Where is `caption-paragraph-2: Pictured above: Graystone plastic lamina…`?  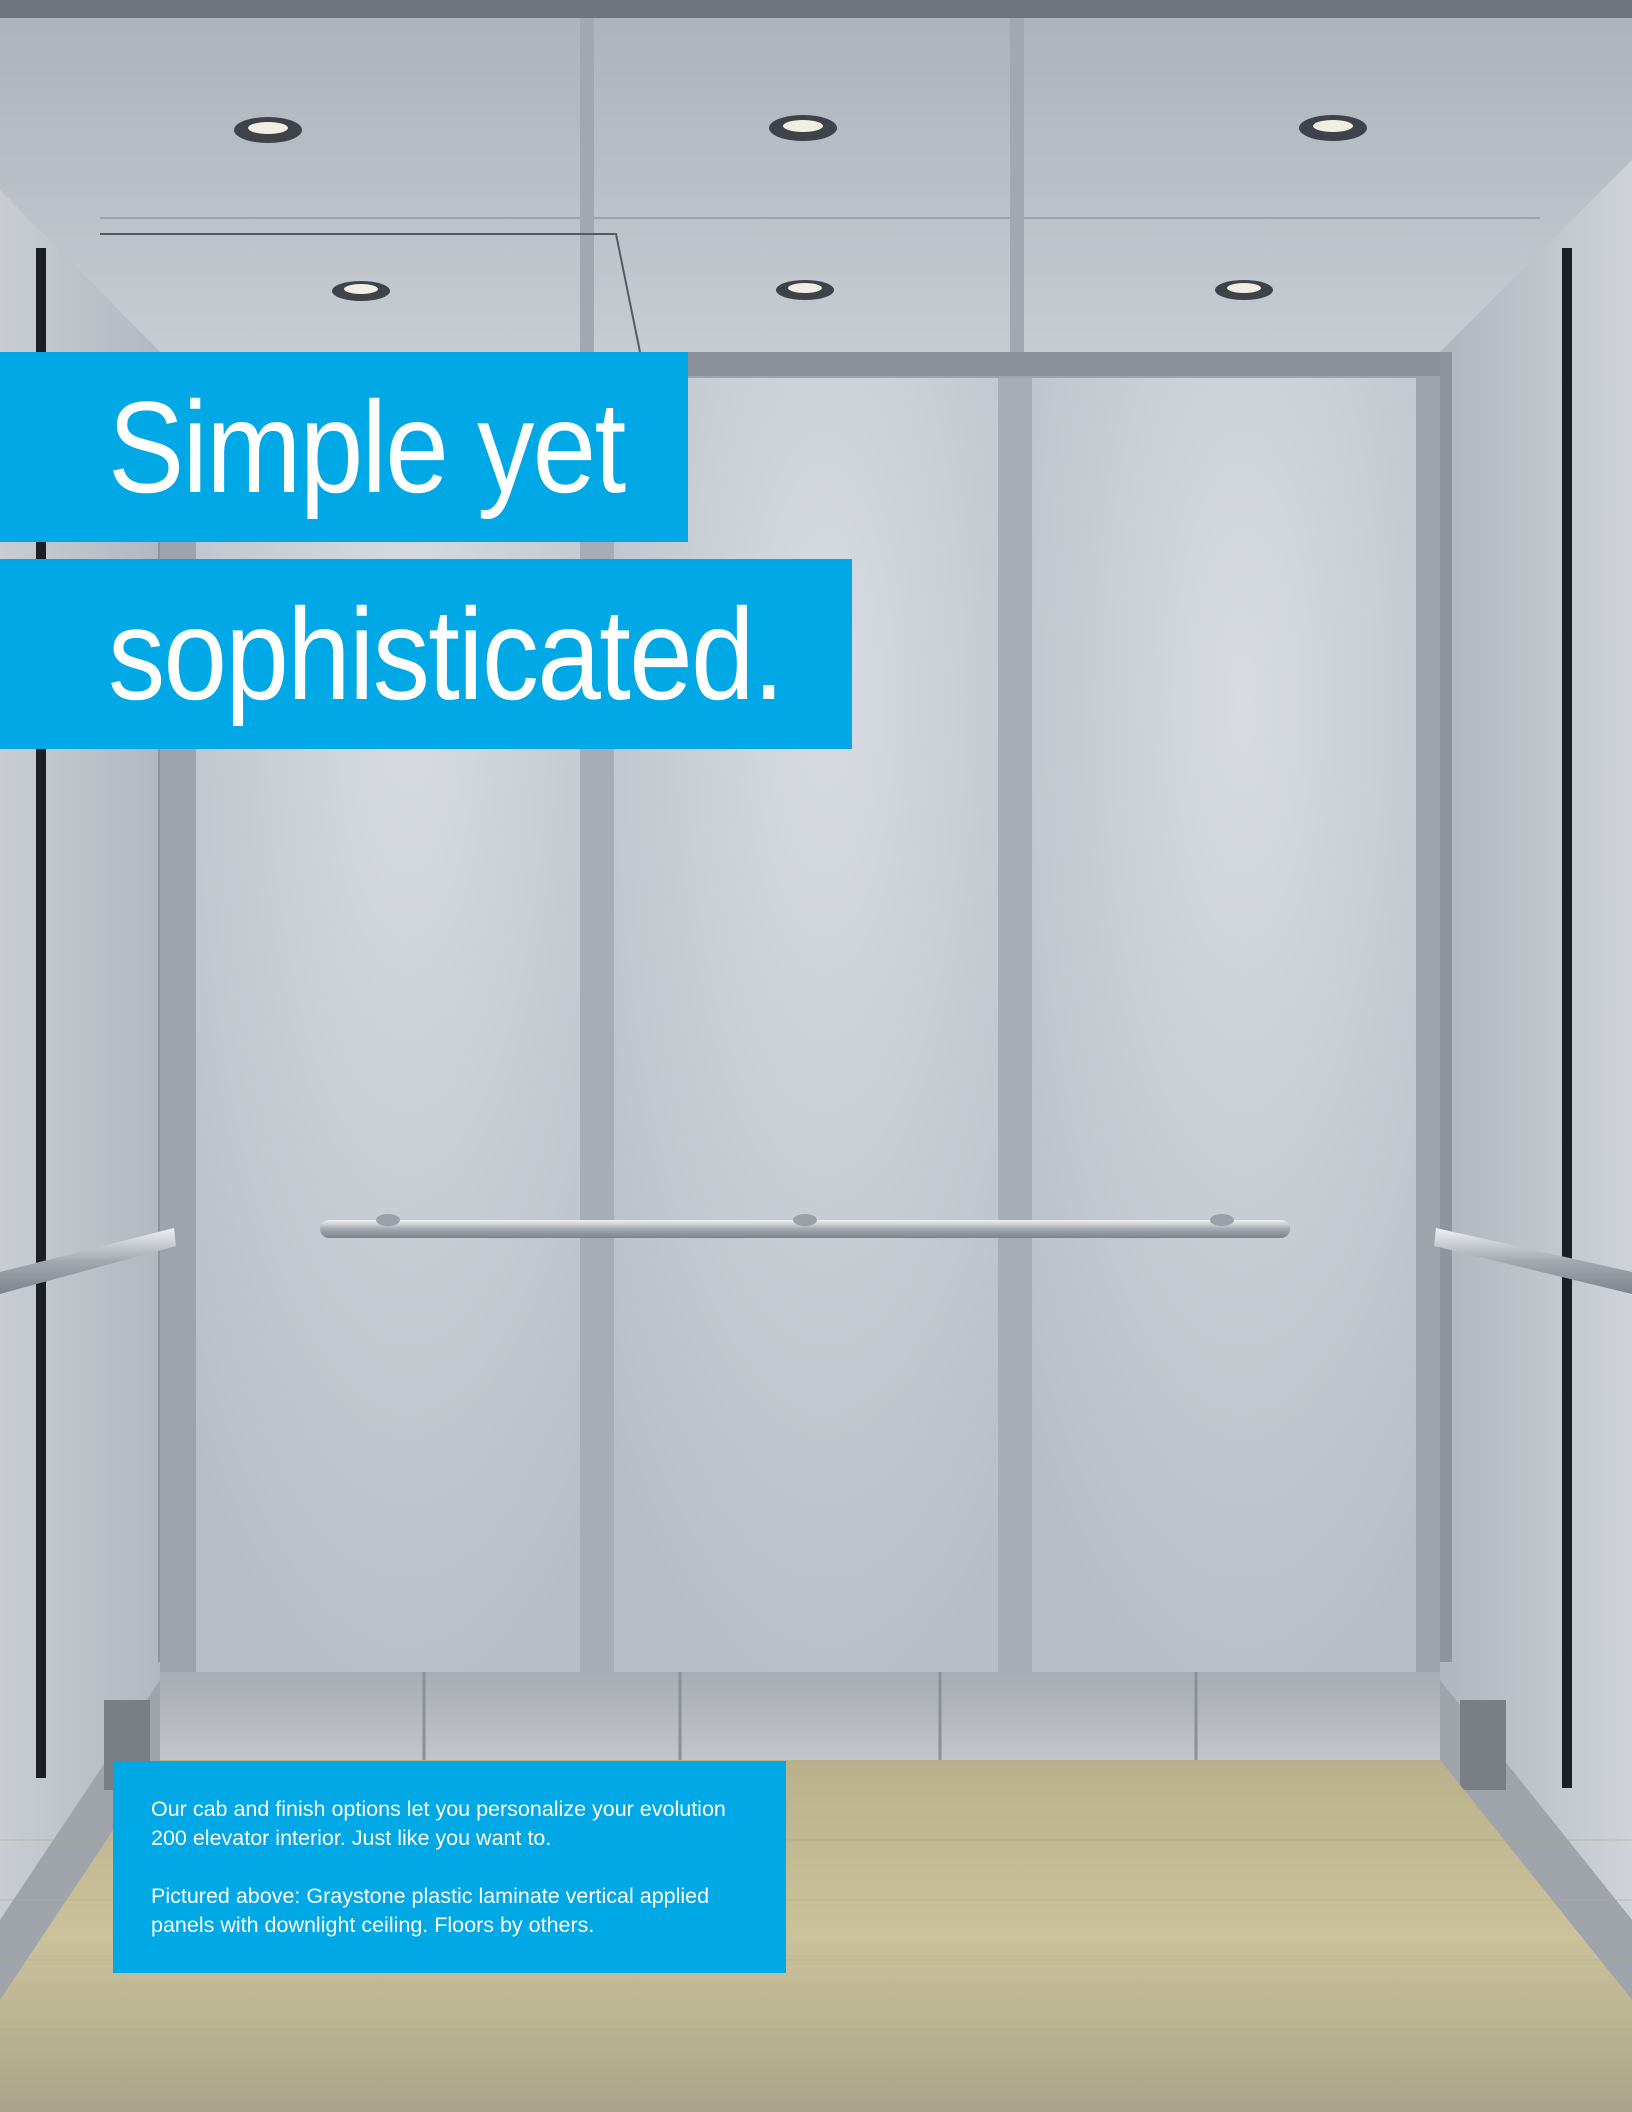 caption-paragraph-2: Pictured above: Graystone plastic lamina… is located at coordinates (430, 1910).